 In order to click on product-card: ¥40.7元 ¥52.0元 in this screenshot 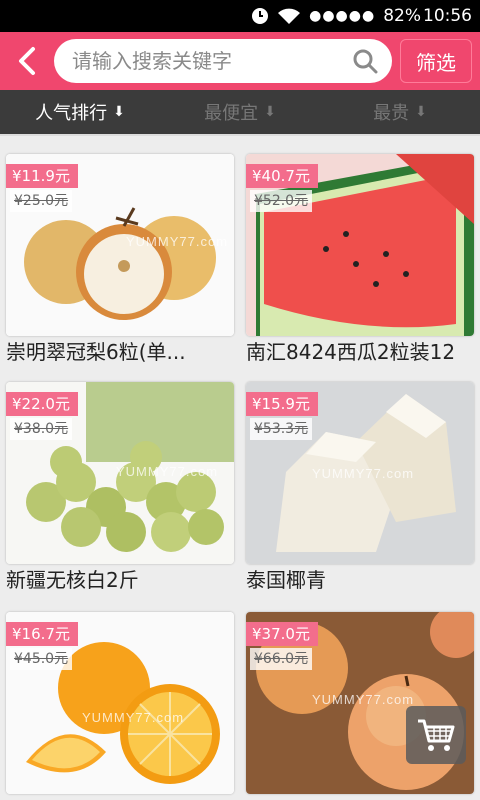, I will do `click(360, 245)`.